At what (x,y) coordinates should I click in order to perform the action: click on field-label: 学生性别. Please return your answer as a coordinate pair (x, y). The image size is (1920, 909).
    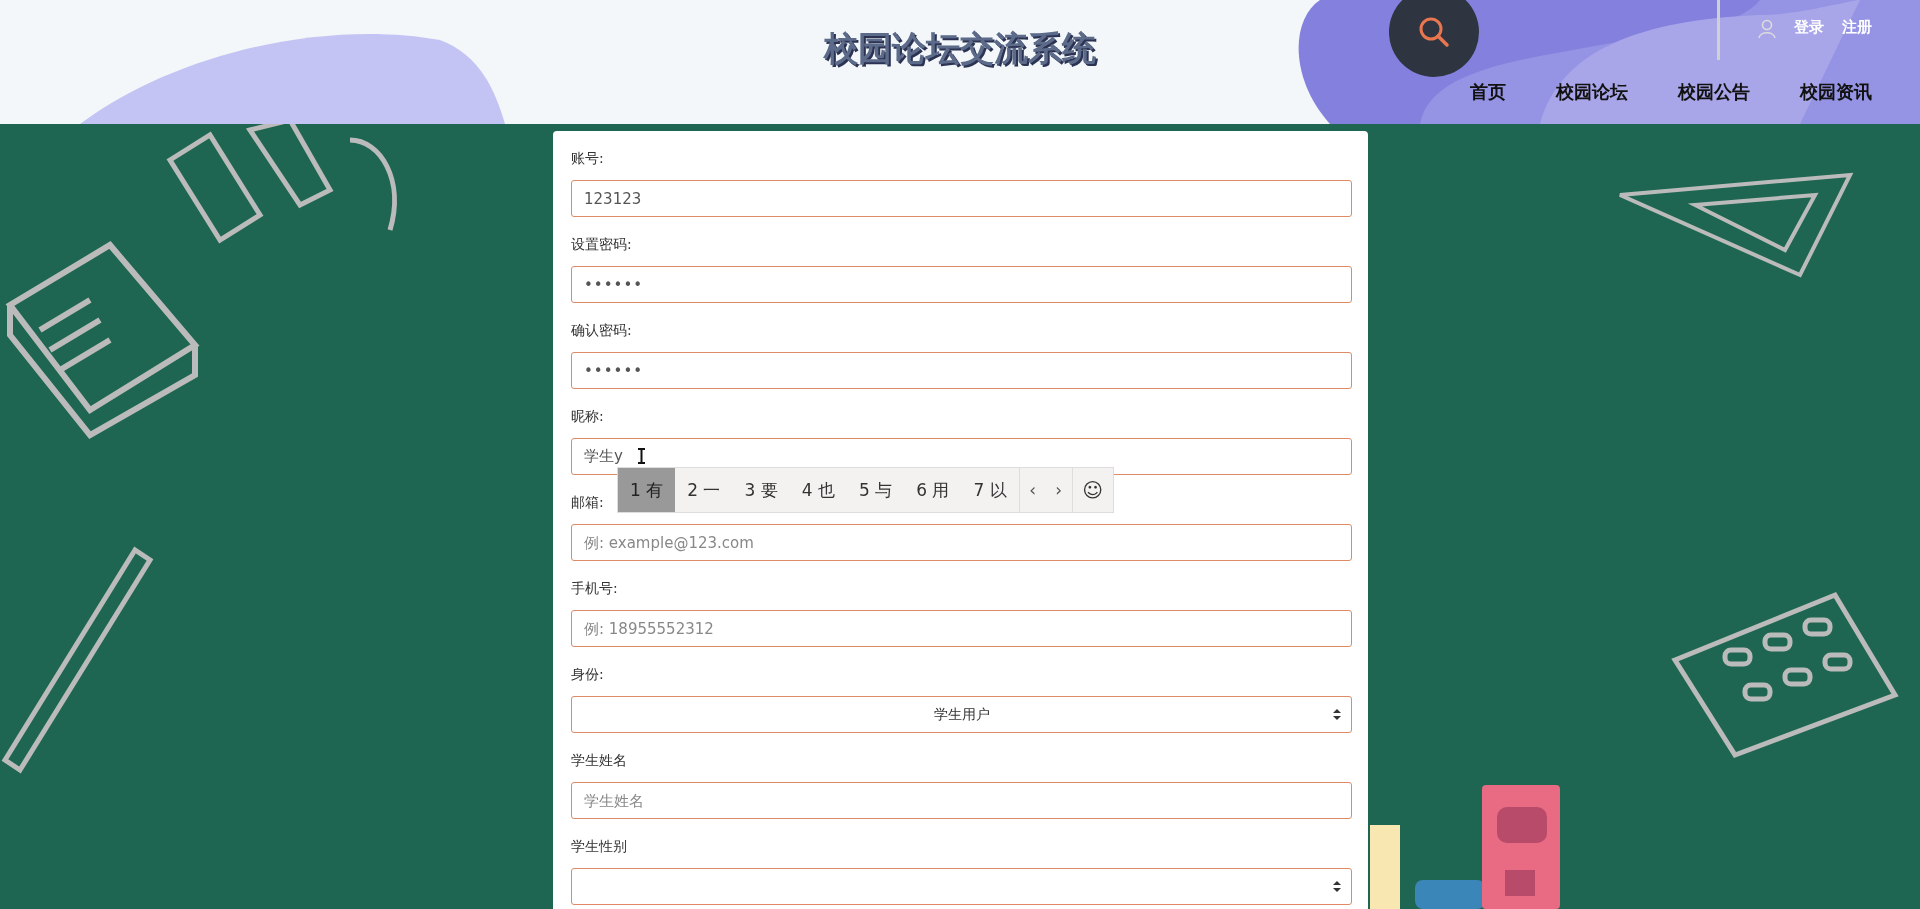
    Looking at the image, I should click on (599, 846).